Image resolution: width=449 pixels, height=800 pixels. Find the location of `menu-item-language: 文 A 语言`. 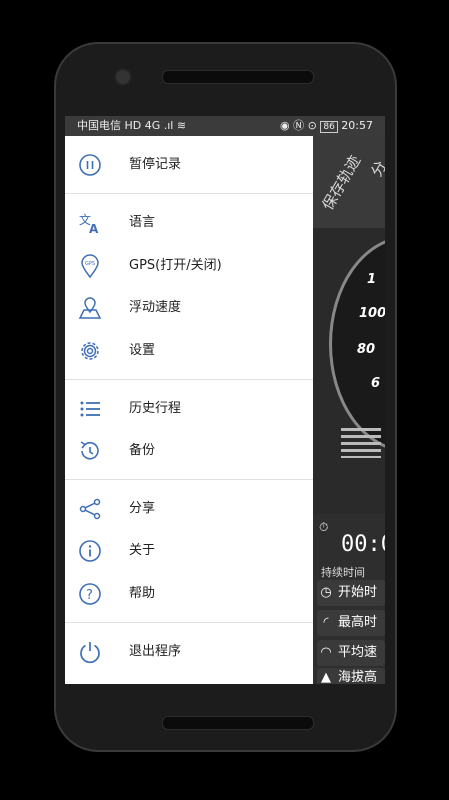

menu-item-language: 文 A 语言 is located at coordinates (189, 223).